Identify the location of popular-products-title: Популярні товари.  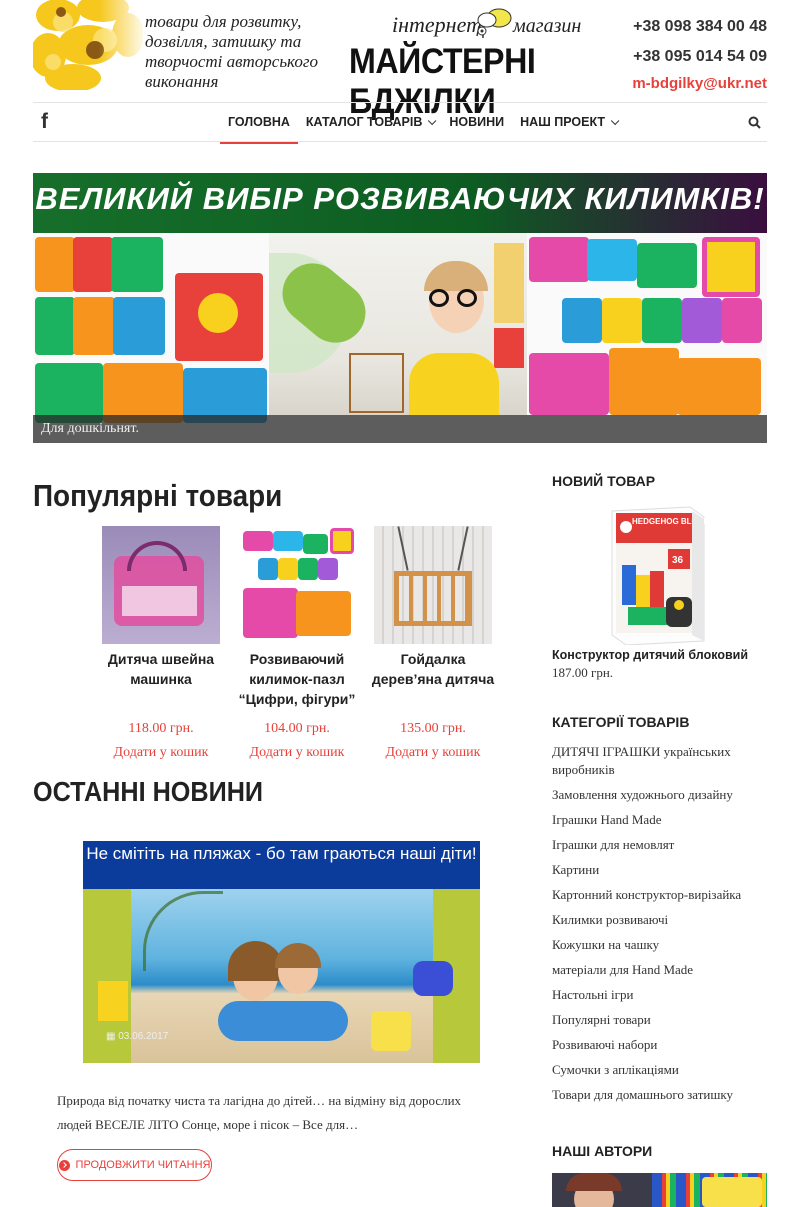
(158, 495).